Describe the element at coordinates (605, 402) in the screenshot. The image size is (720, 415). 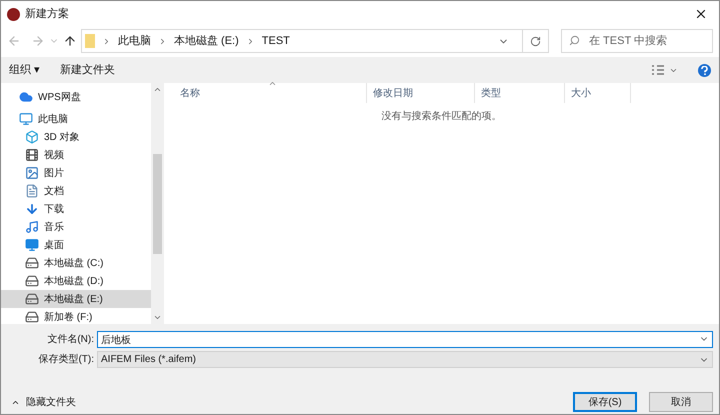
I see `save-button: 保存(S)` at that location.